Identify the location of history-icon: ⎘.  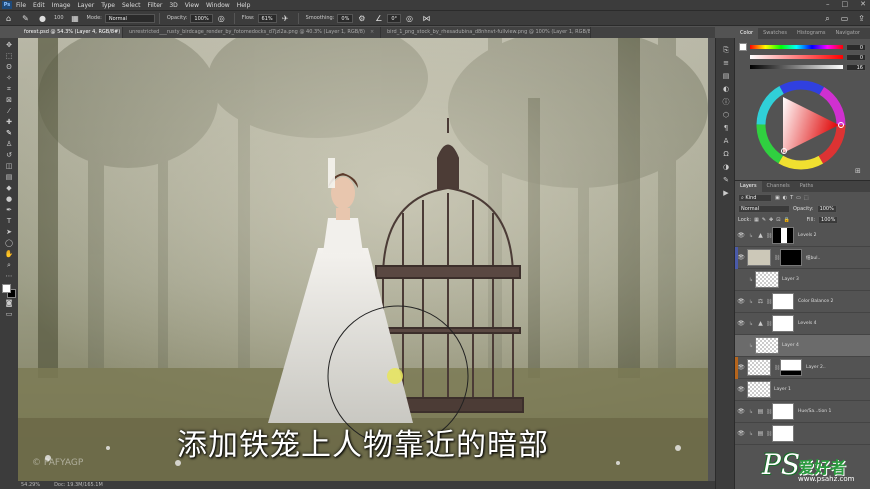
(726, 50).